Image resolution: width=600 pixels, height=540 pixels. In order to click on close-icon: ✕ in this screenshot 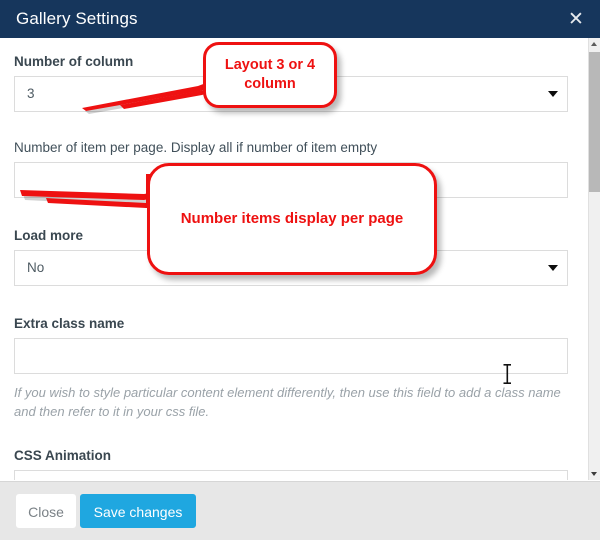, I will do `click(576, 19)`.